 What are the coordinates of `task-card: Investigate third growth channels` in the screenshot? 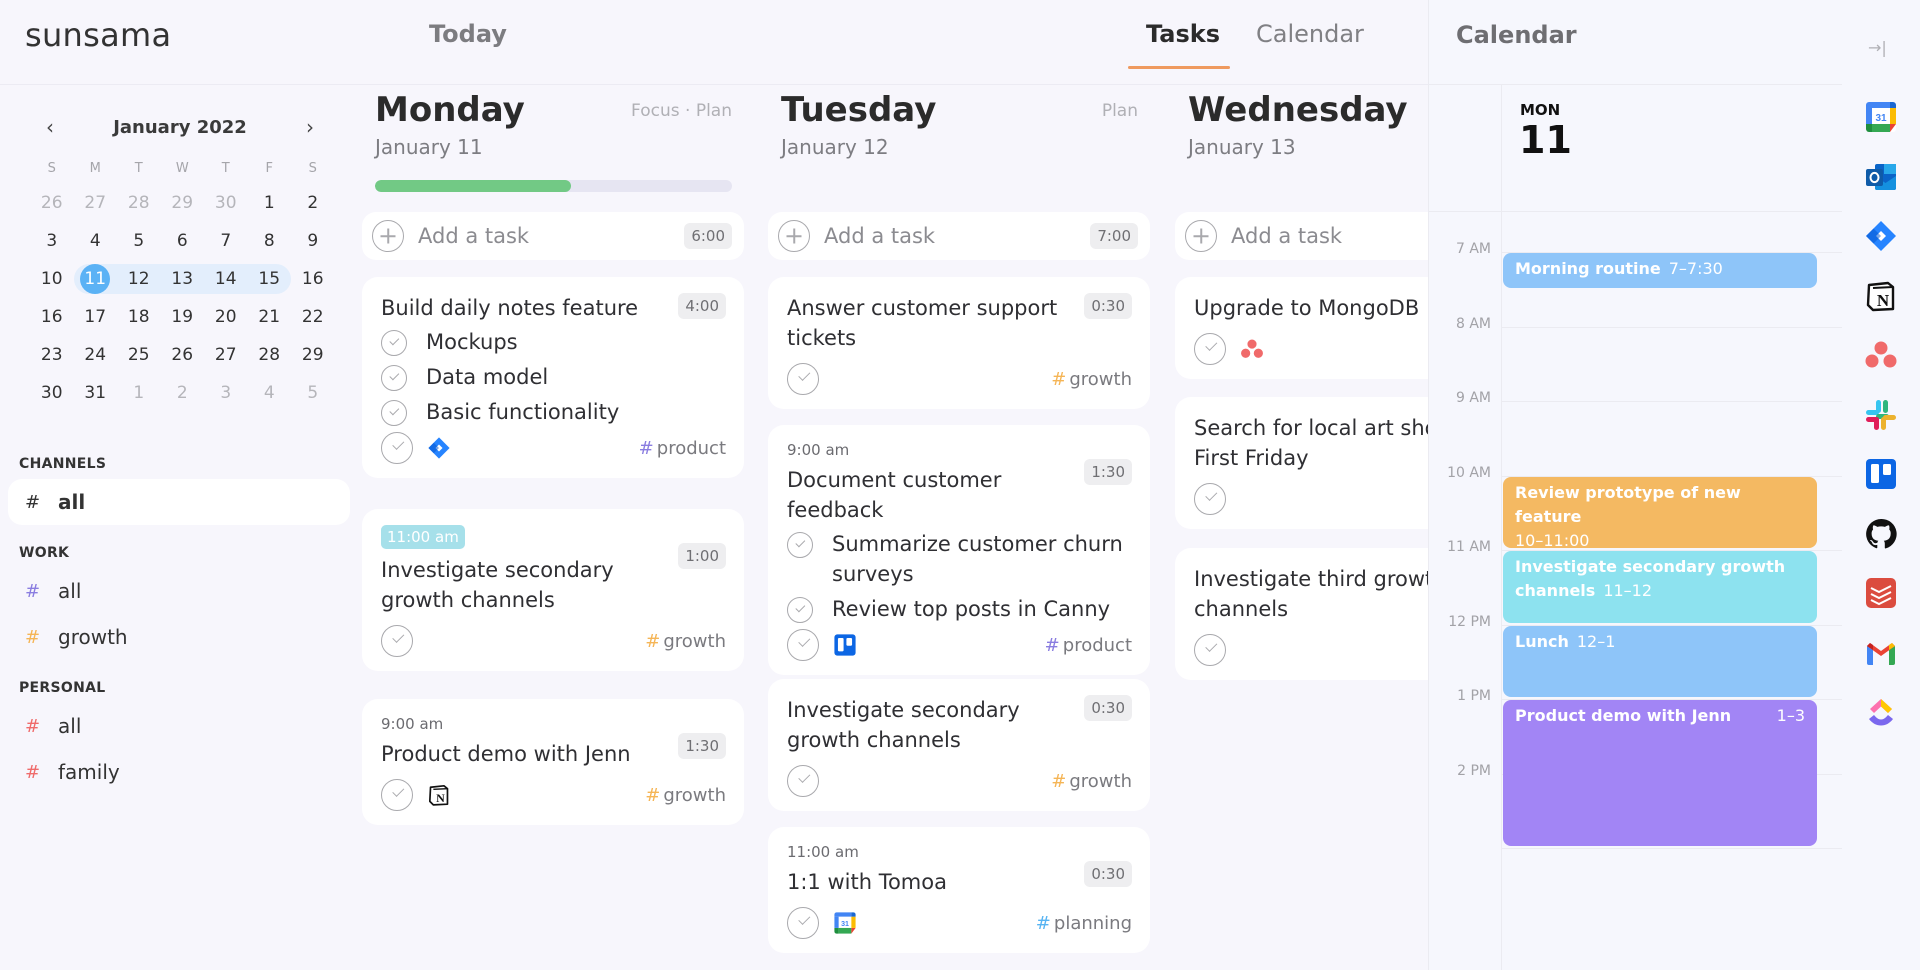 It's located at (1301, 614).